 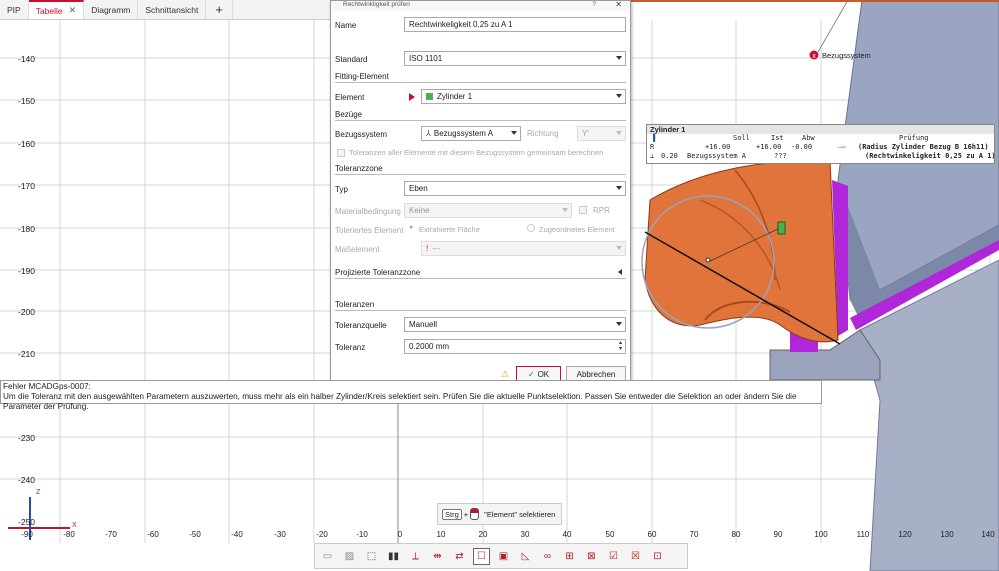 What do you see at coordinates (505, 374) in the screenshot?
I see `warning-icon: ⚠` at bounding box center [505, 374].